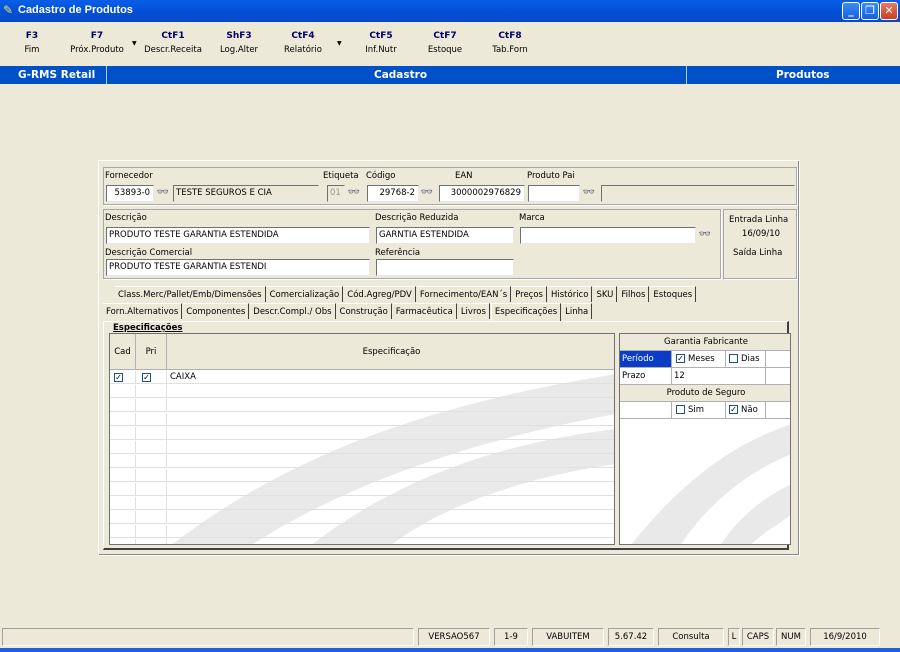 This screenshot has height=652, width=900. I want to click on tab-forn-alternativos: Forn.Alternativos, so click(143, 311).